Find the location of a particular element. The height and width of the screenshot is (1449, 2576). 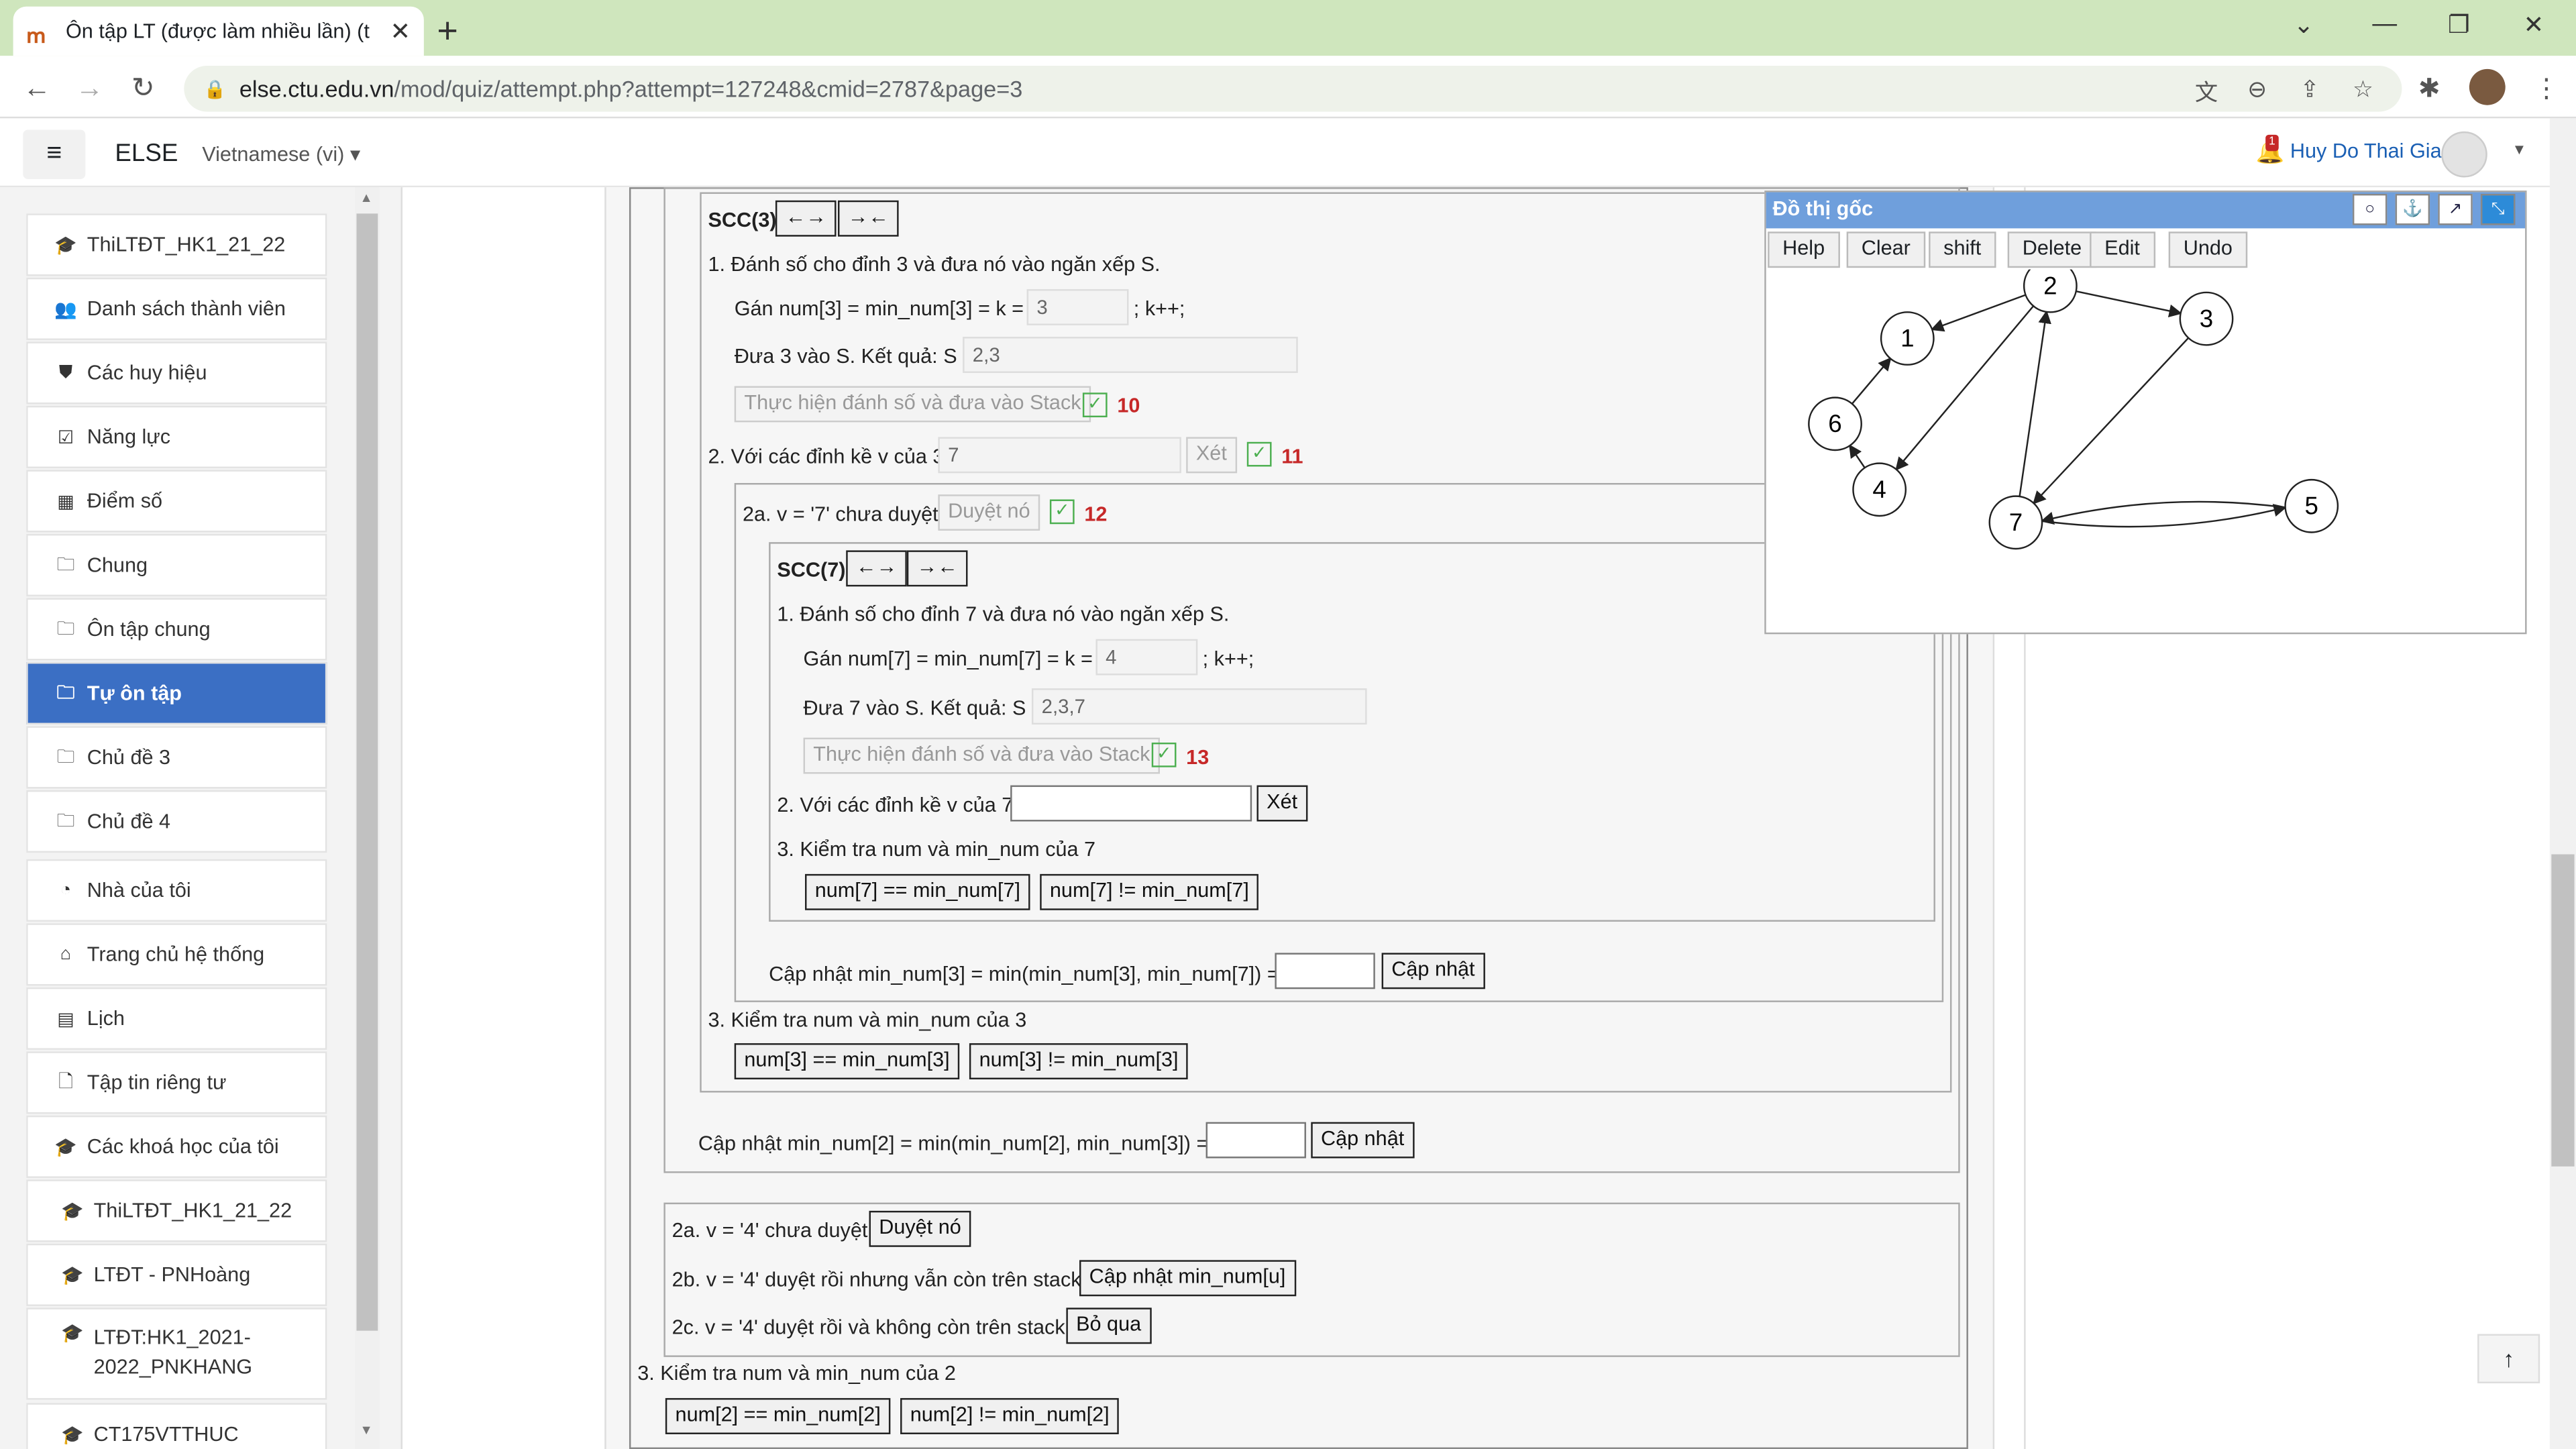

sidebar-item-competencies: ☑ Năng lực is located at coordinates (176, 436).